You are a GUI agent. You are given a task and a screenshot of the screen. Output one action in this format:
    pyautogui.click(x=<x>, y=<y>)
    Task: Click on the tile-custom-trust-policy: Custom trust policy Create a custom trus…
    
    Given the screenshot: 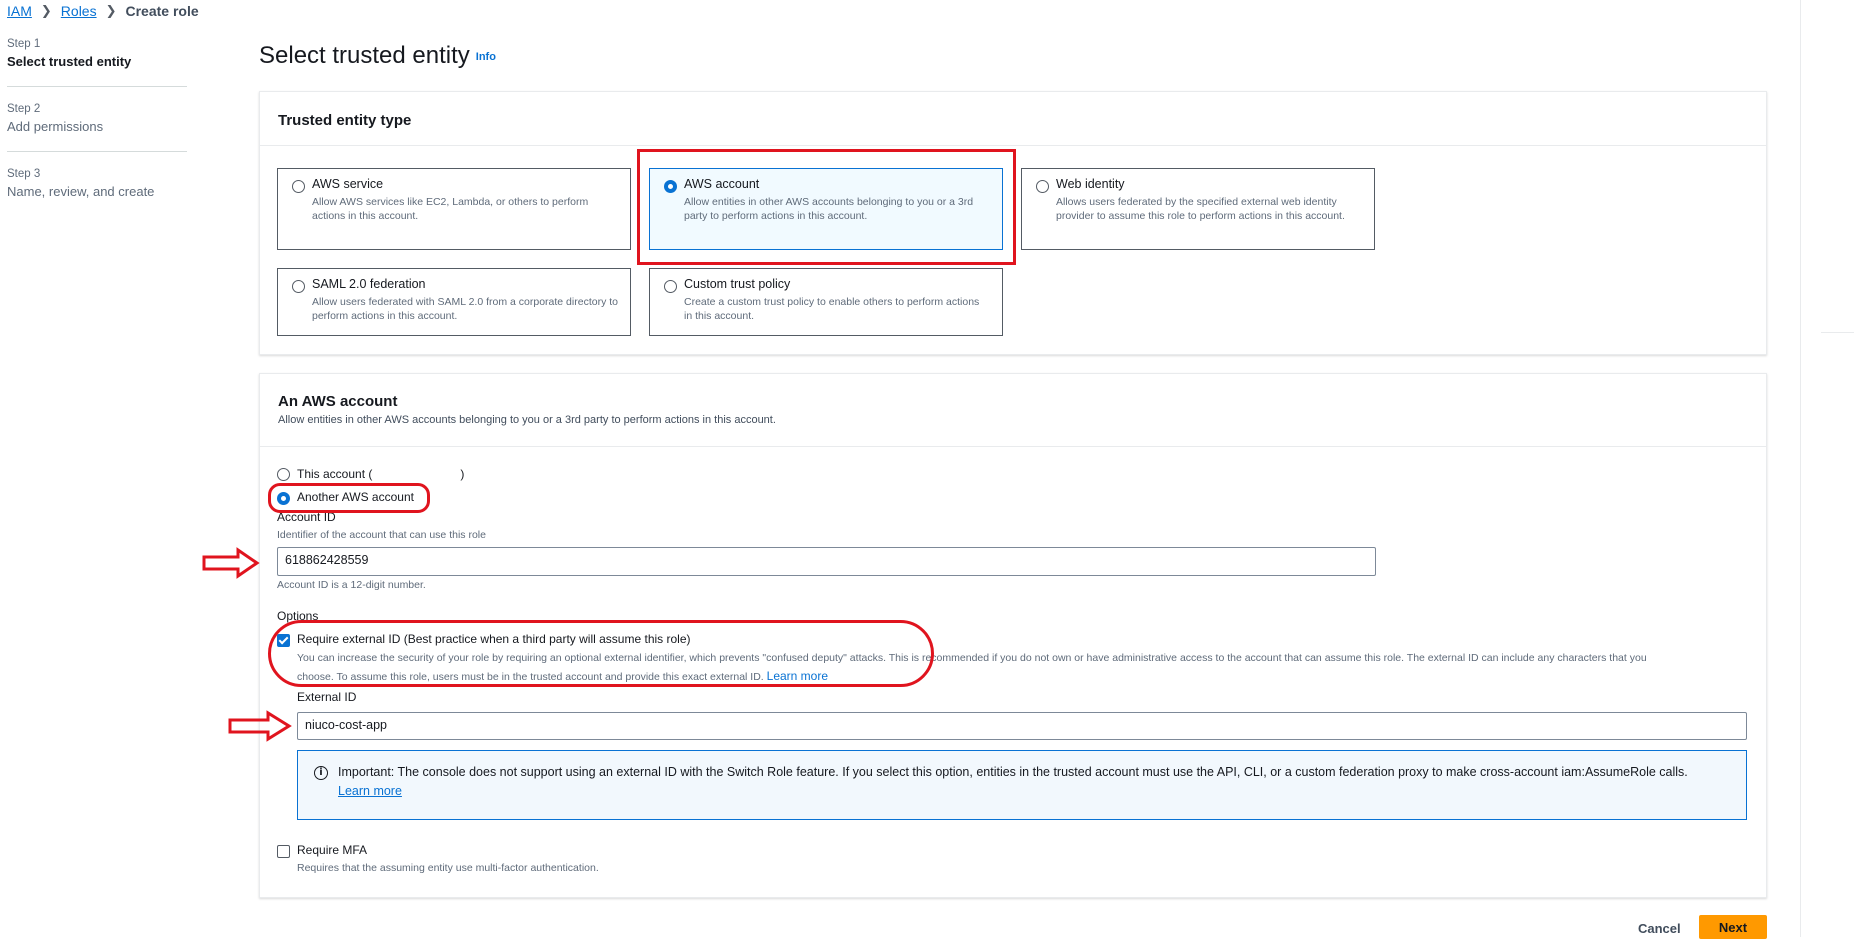 What is the action you would take?
    pyautogui.click(x=826, y=302)
    